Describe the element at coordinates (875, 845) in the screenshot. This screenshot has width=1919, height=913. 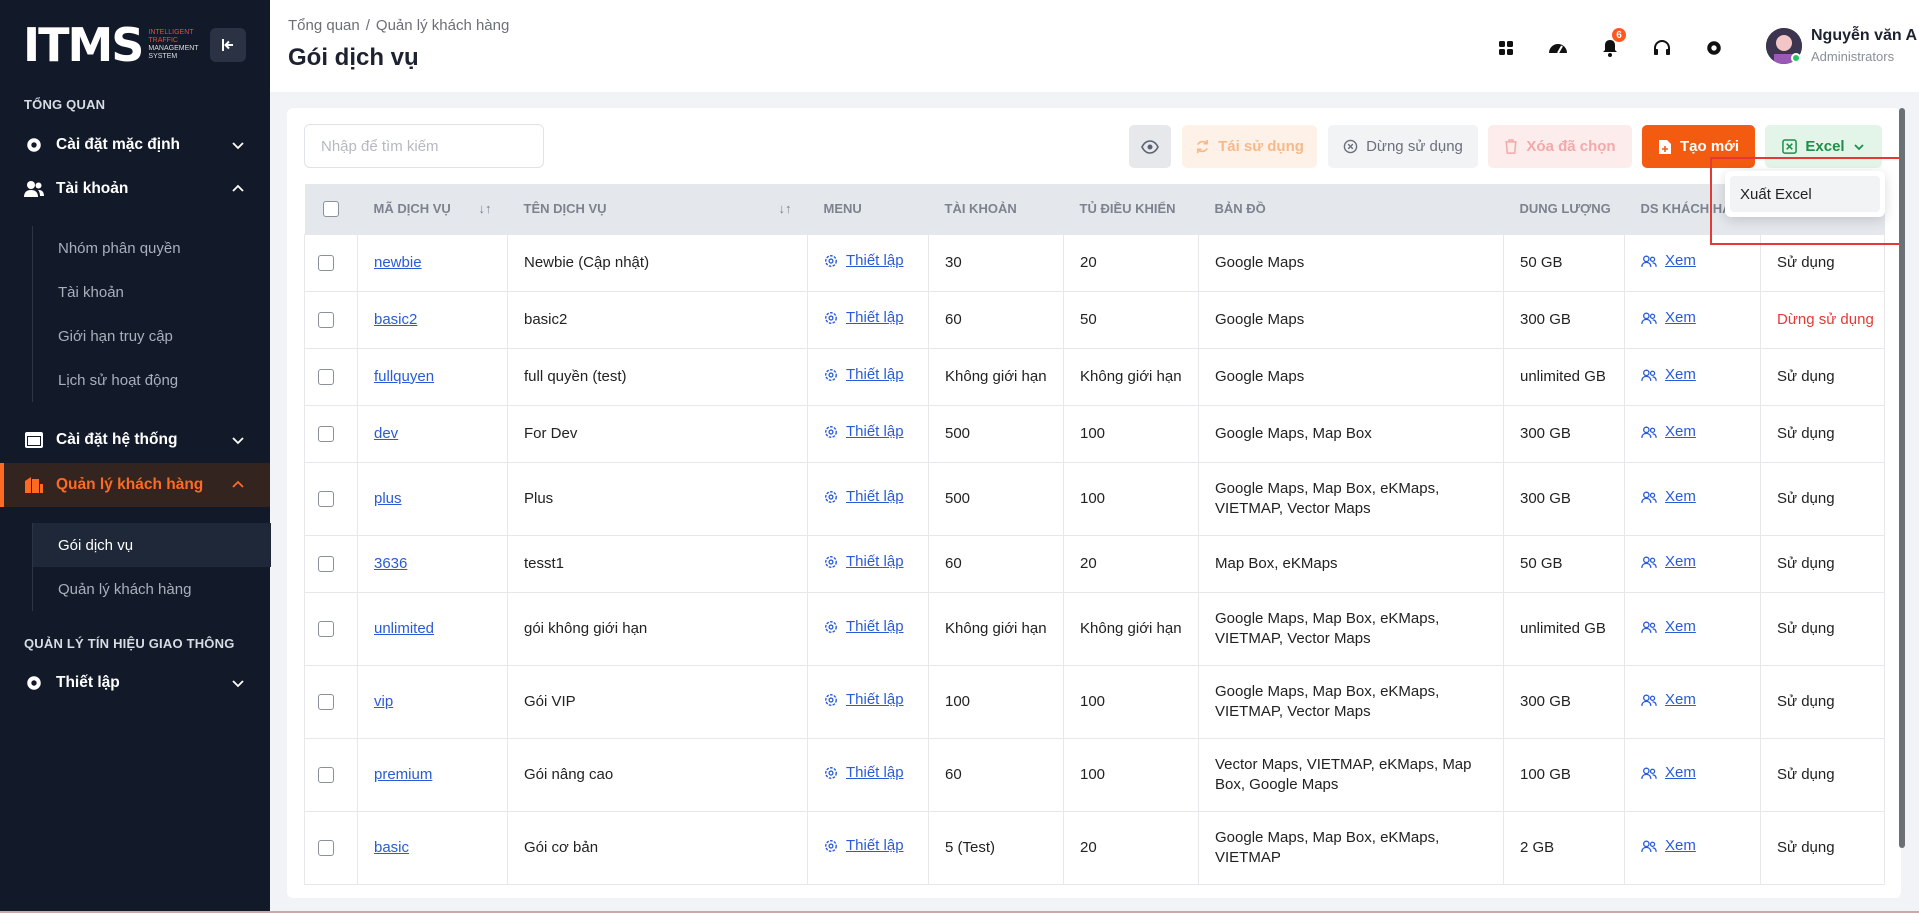
I see `setup-label: Thiết lập` at that location.